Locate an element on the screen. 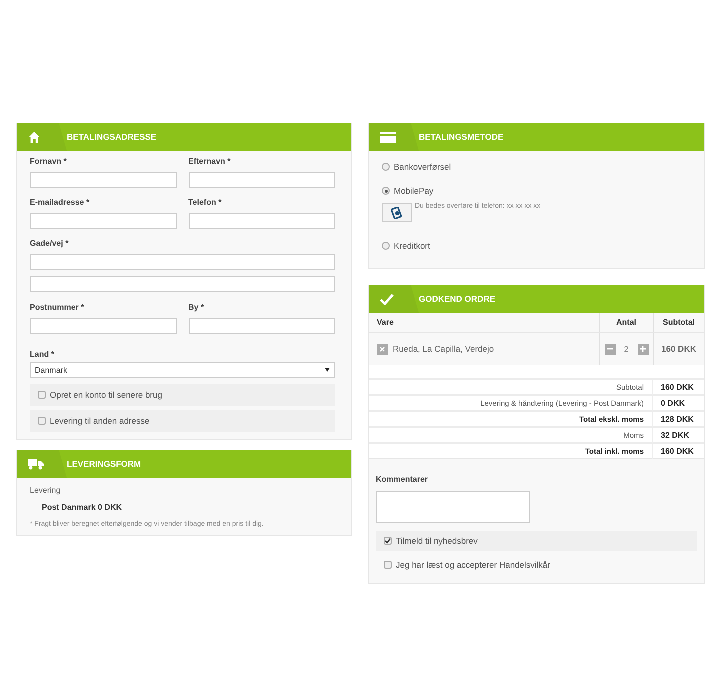  truck-icon is located at coordinates (36, 464).